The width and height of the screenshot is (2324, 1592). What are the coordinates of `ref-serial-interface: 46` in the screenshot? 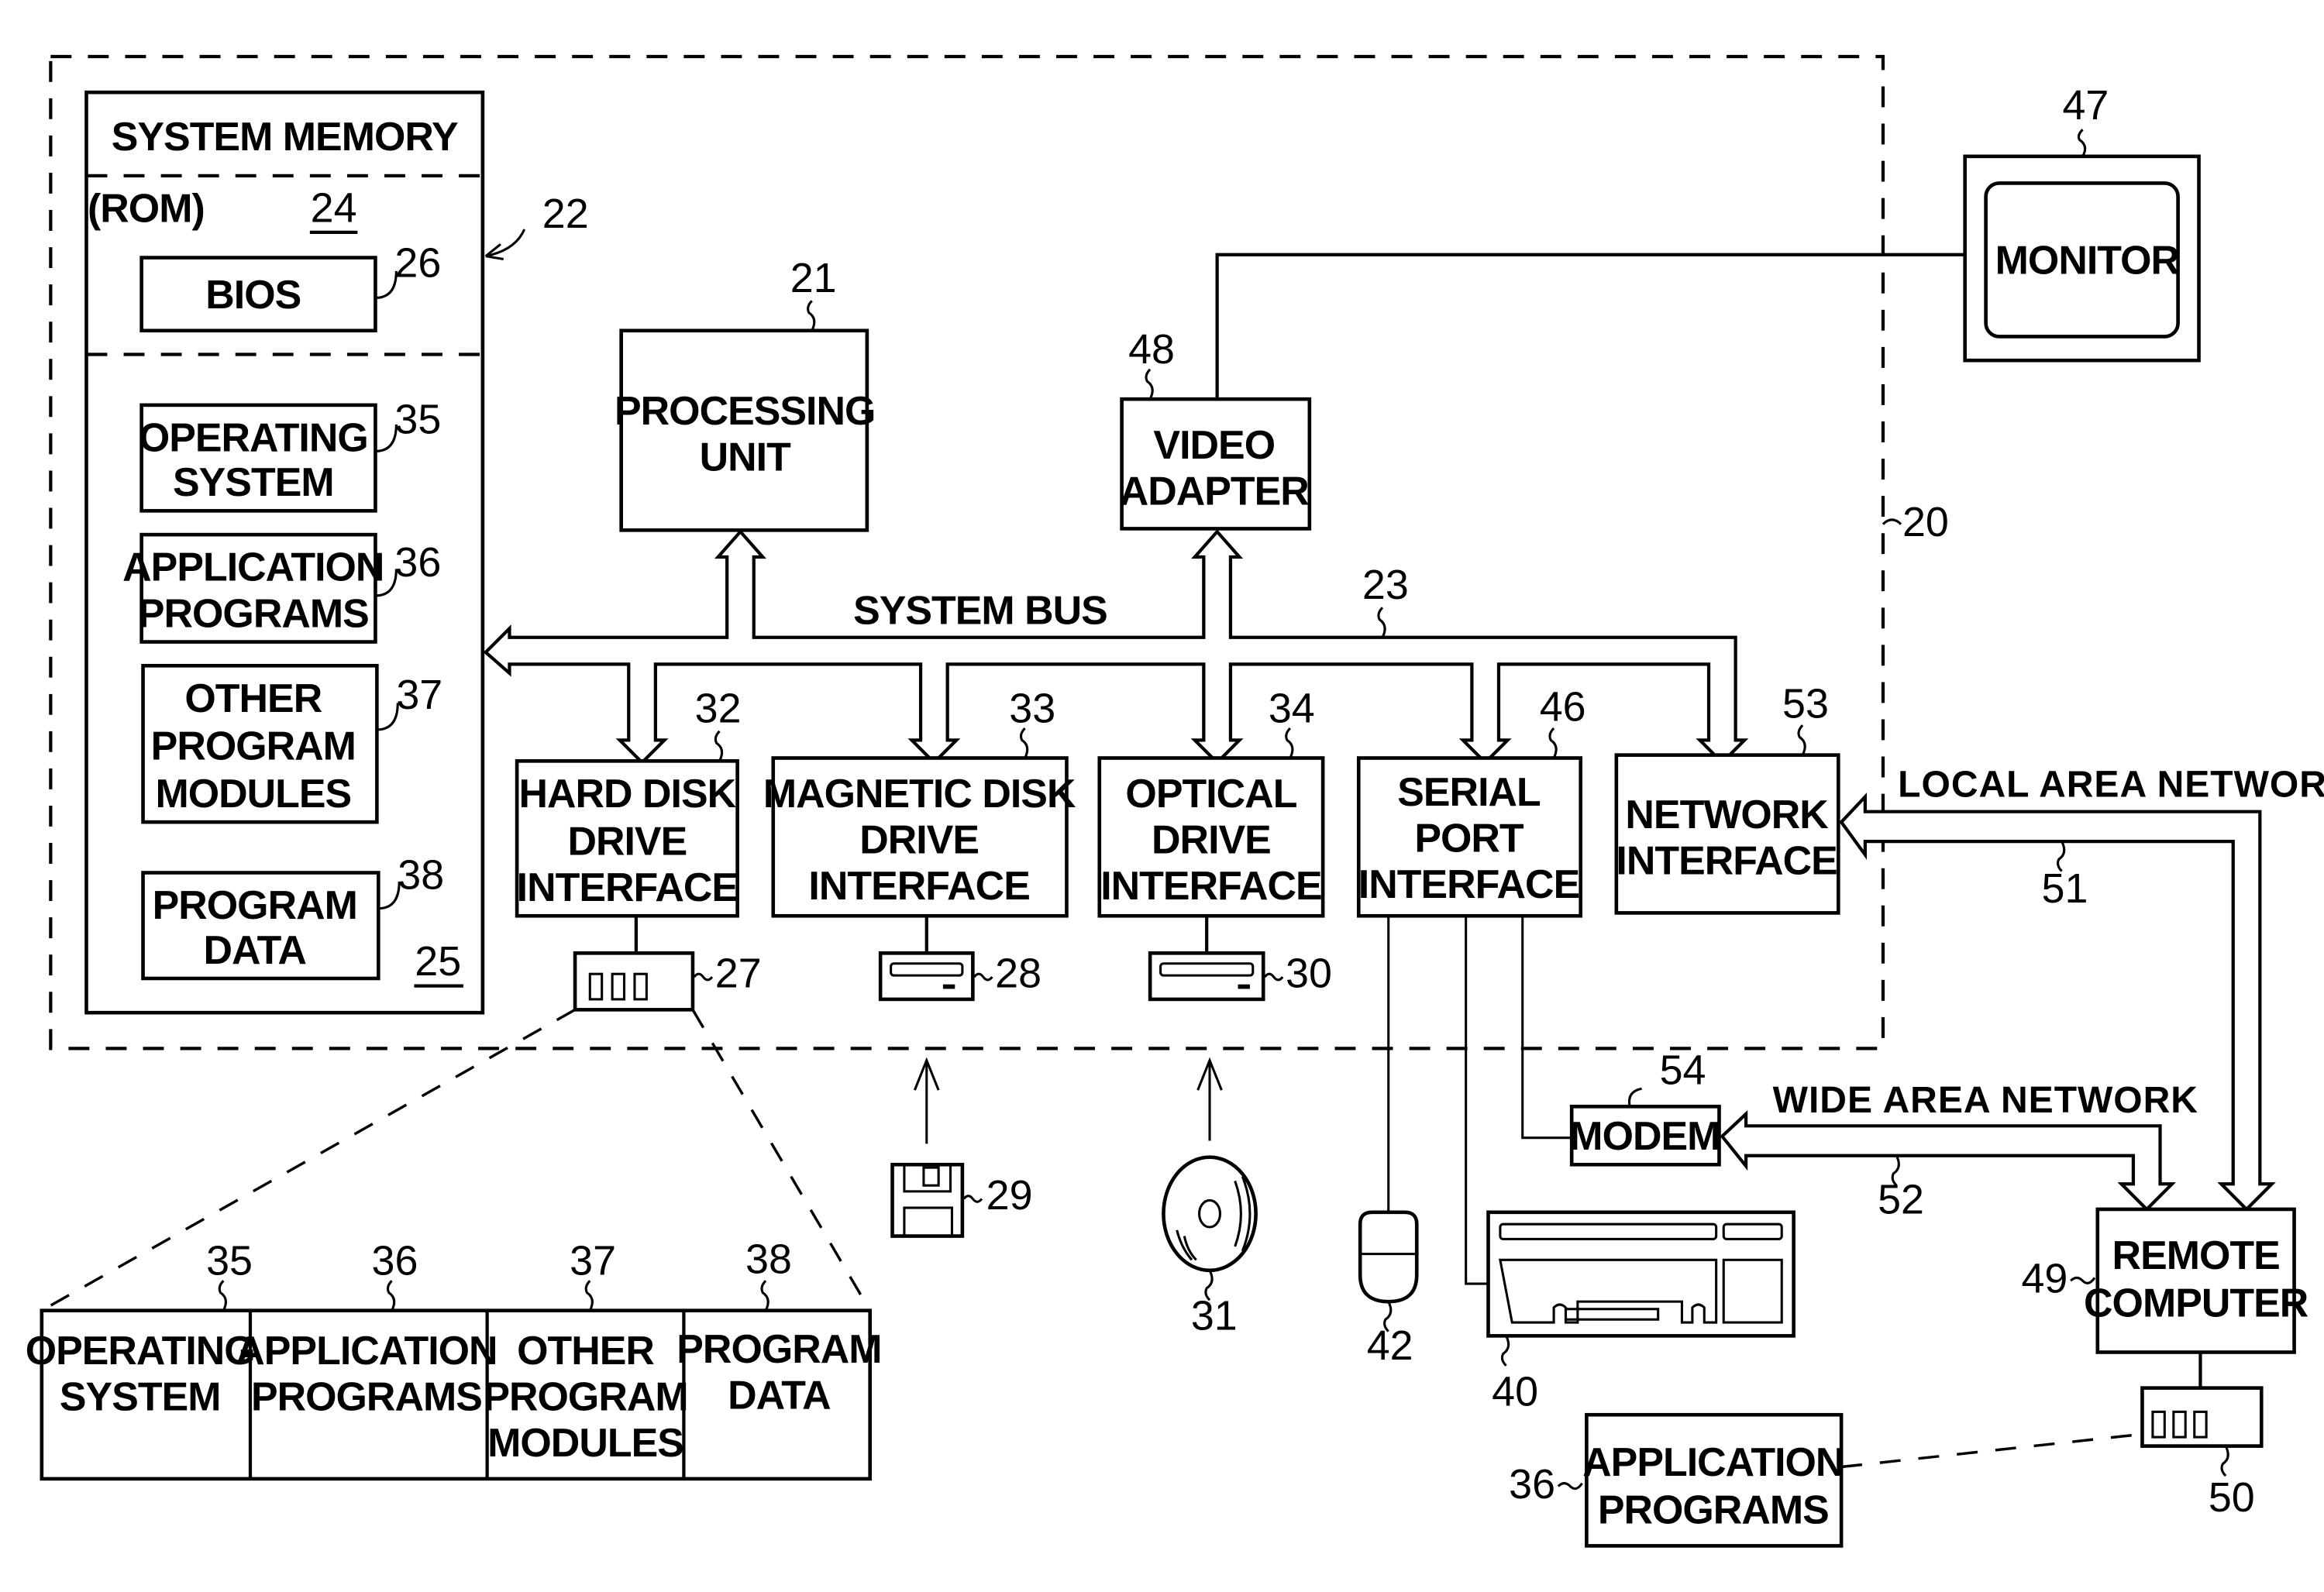 It's located at (1563, 706).